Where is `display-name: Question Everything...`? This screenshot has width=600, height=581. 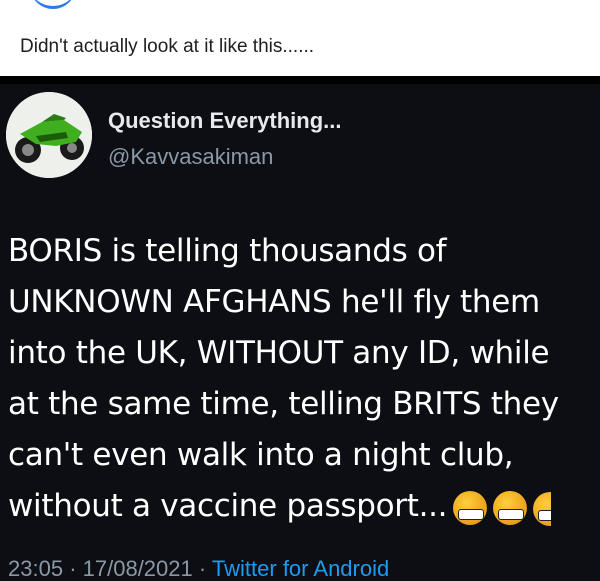
display-name: Question Everything... is located at coordinates (224, 121).